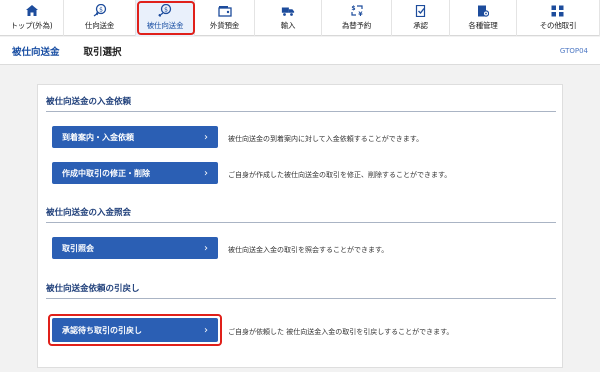 The width and height of the screenshot is (600, 372). I want to click on nav-item-foreign-deposit: 外貨預金, so click(225, 18).